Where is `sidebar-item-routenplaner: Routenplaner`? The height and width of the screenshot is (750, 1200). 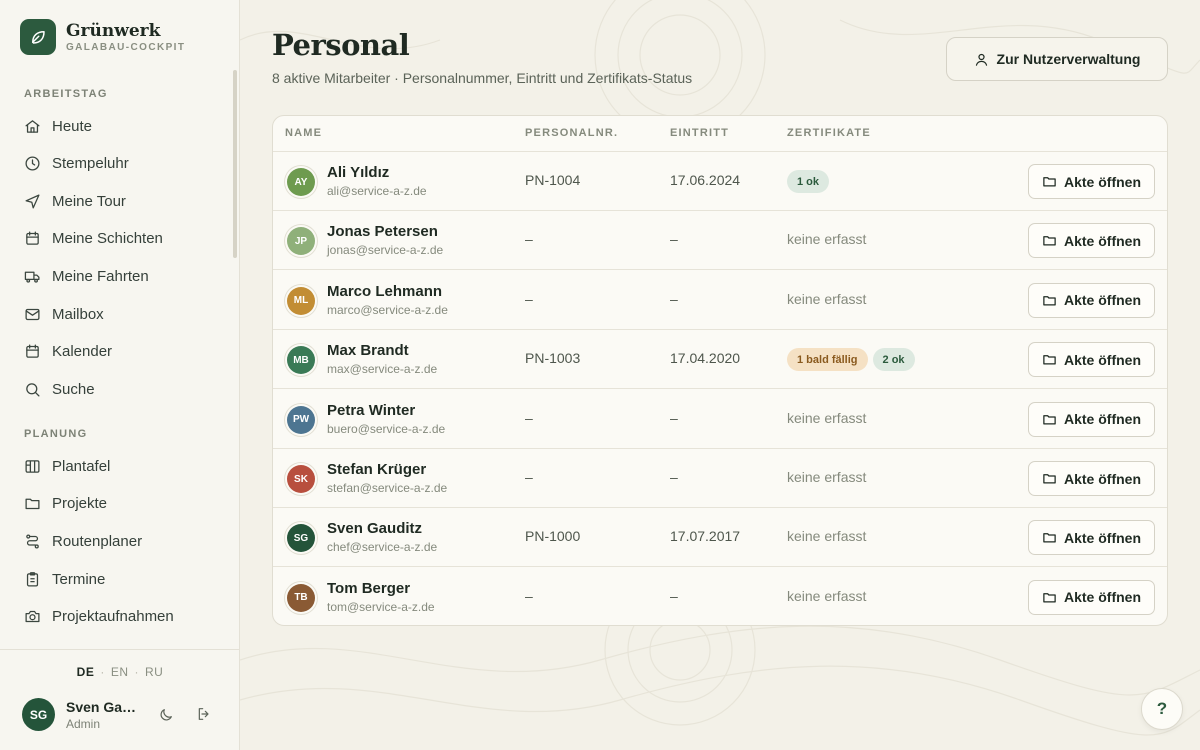
sidebar-item-routenplaner: Routenplaner is located at coordinates (83, 541).